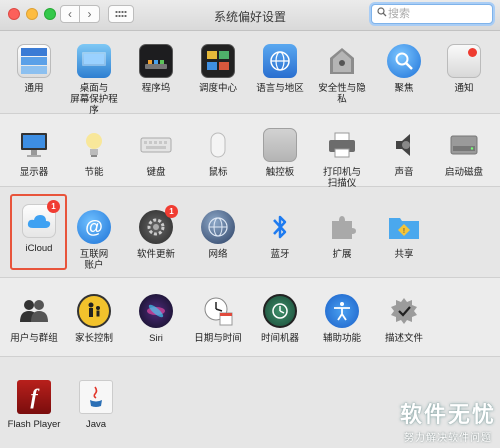  Describe the element at coordinates (218, 227) in the screenshot. I see `network-icon` at that location.